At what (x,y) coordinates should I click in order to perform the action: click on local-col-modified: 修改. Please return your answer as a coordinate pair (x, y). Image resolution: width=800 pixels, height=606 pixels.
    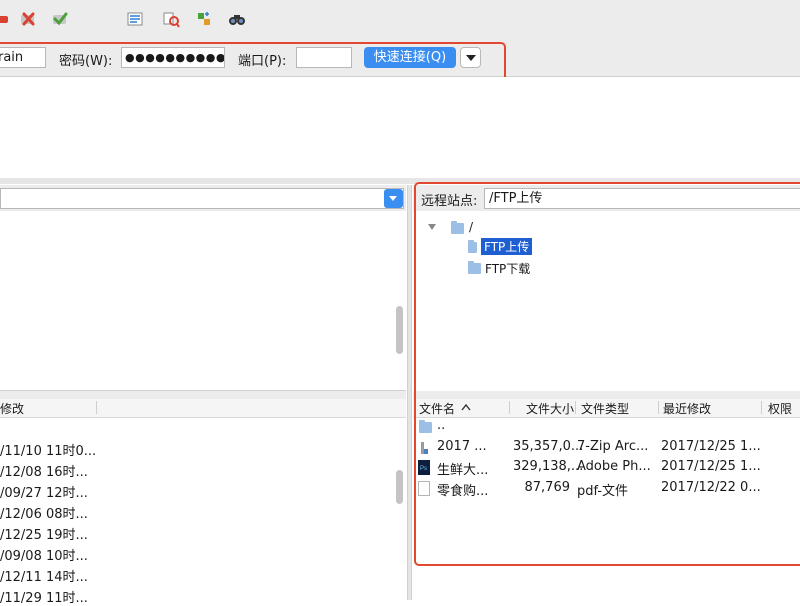
    Looking at the image, I should click on (12, 408).